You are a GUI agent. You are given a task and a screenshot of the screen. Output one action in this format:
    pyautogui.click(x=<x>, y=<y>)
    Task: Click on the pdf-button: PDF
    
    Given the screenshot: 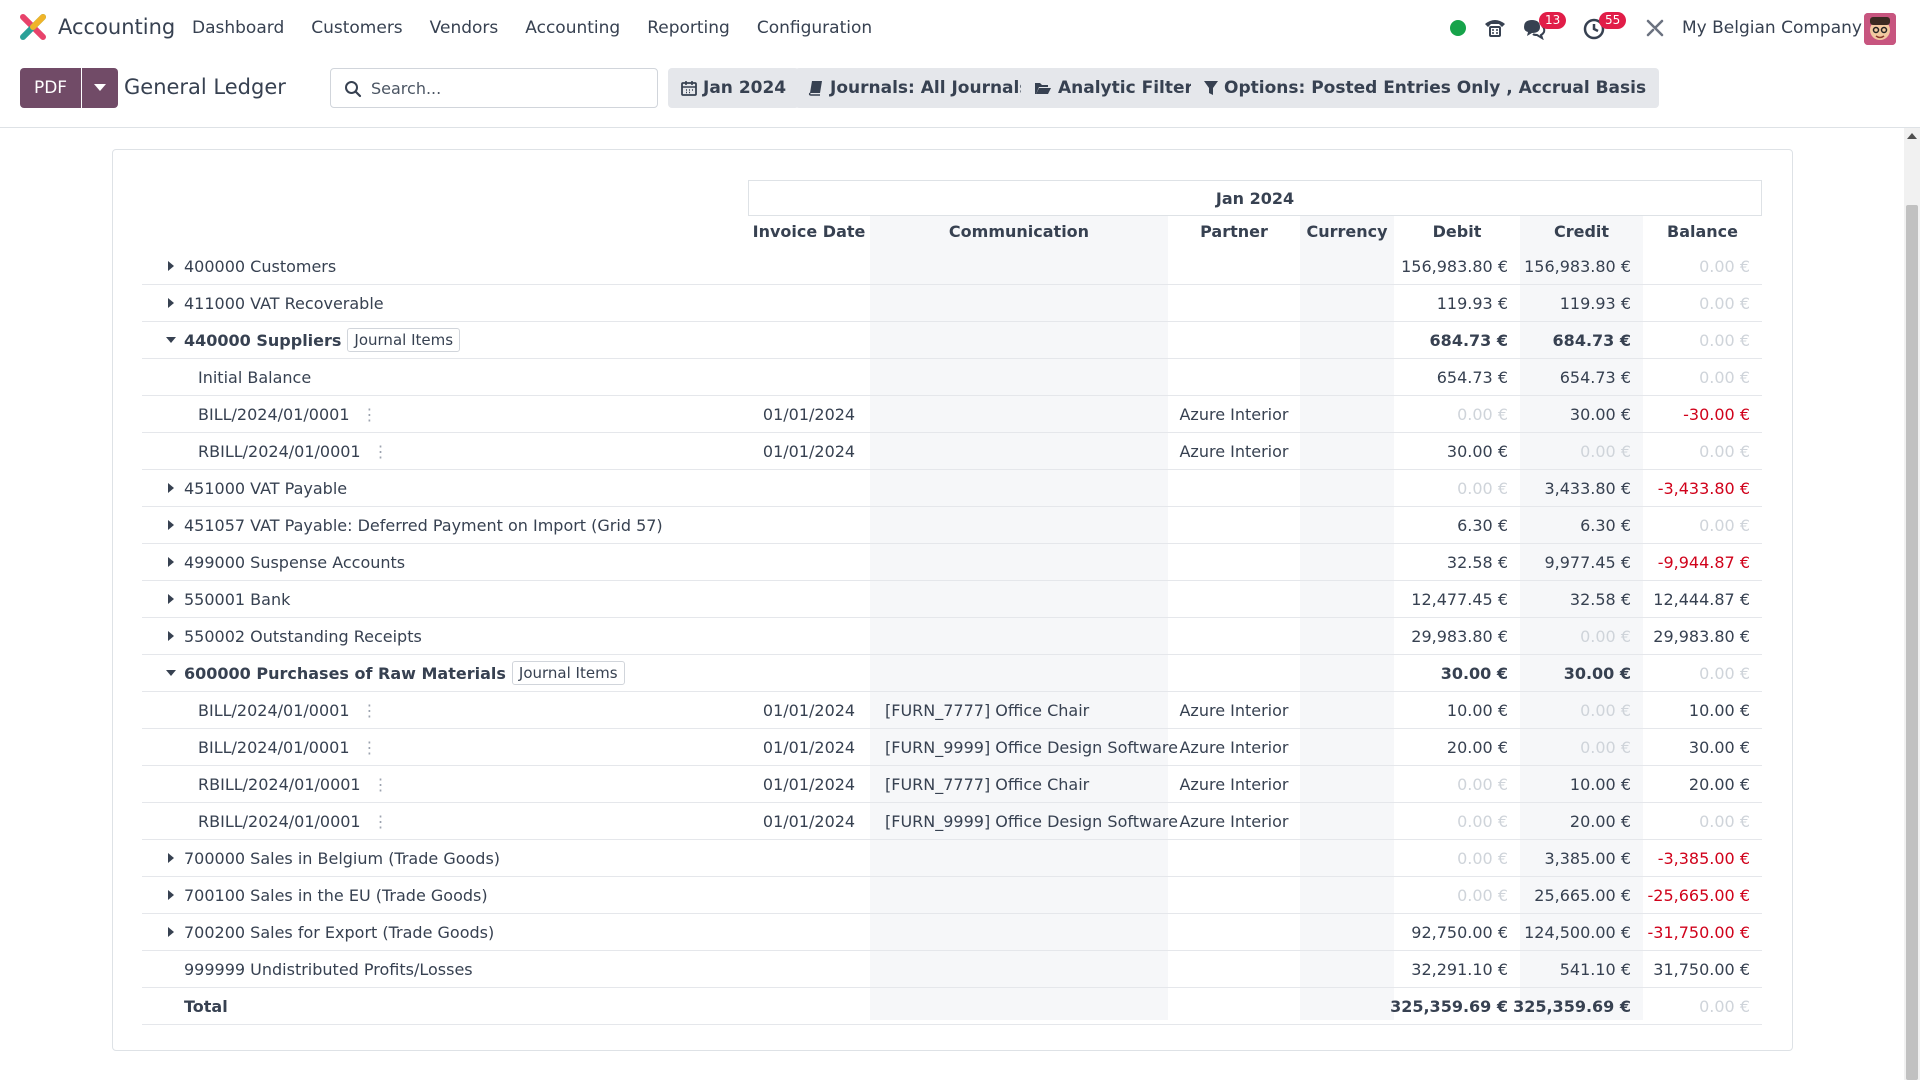 What is the action you would take?
    pyautogui.click(x=50, y=88)
    